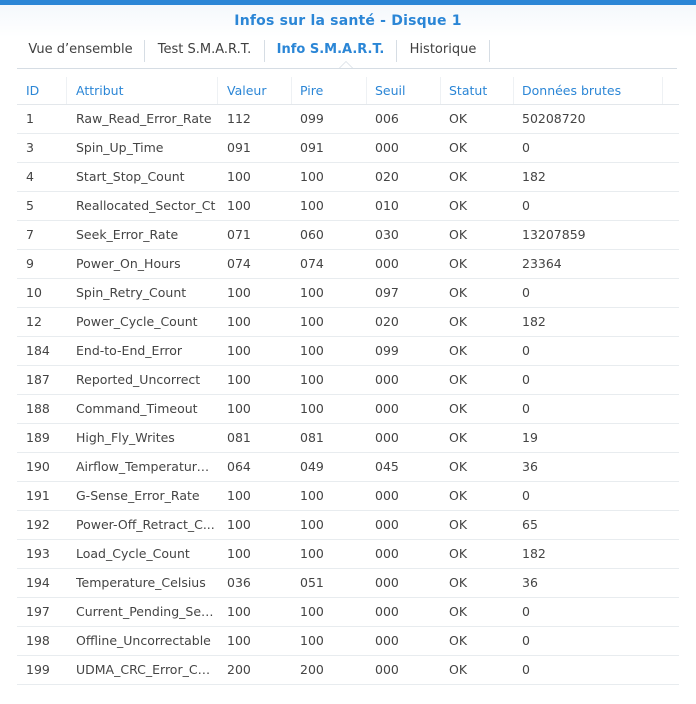 The height and width of the screenshot is (704, 696). I want to click on table-row: 7 Seek_Error_Rate 071 060 030 OK 13207859, so click(348, 235).